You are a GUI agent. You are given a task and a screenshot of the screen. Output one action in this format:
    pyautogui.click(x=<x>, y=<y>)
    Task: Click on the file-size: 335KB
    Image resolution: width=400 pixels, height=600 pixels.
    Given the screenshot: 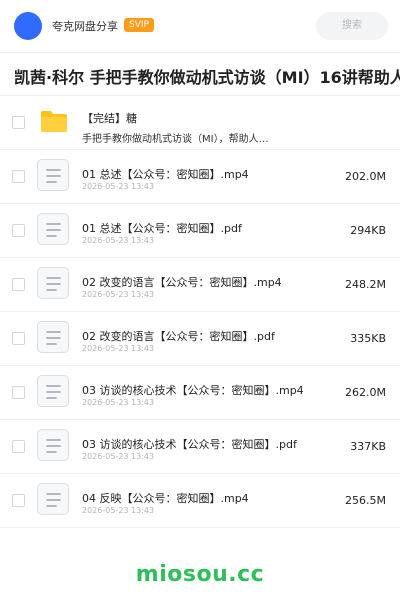 What is the action you would take?
    pyautogui.click(x=368, y=338)
    